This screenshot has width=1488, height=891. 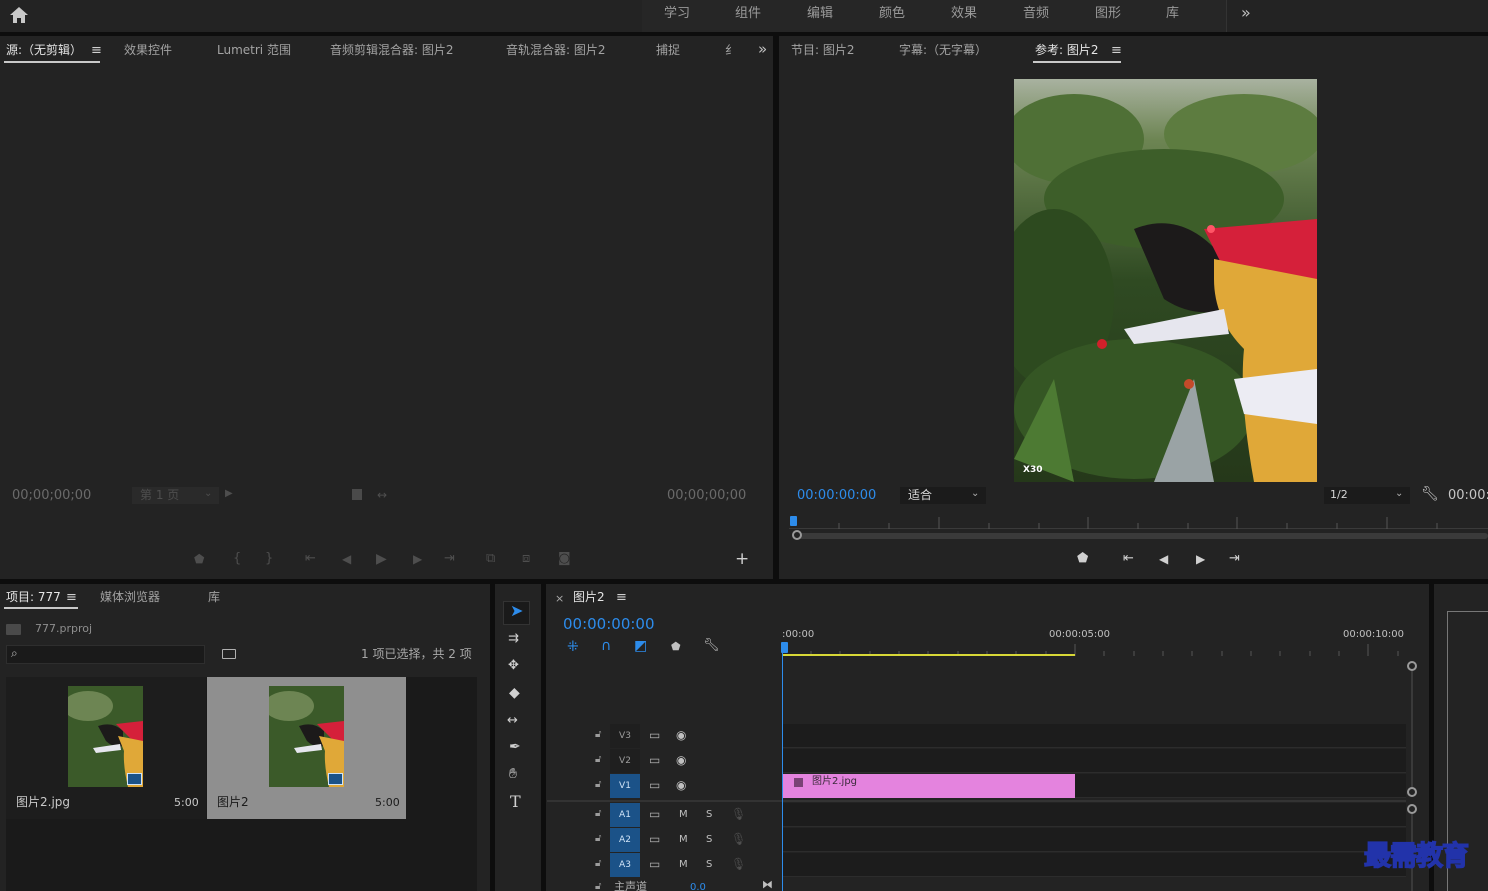 What do you see at coordinates (512, 720) in the screenshot?
I see `slip-tool-icon: ↔` at bounding box center [512, 720].